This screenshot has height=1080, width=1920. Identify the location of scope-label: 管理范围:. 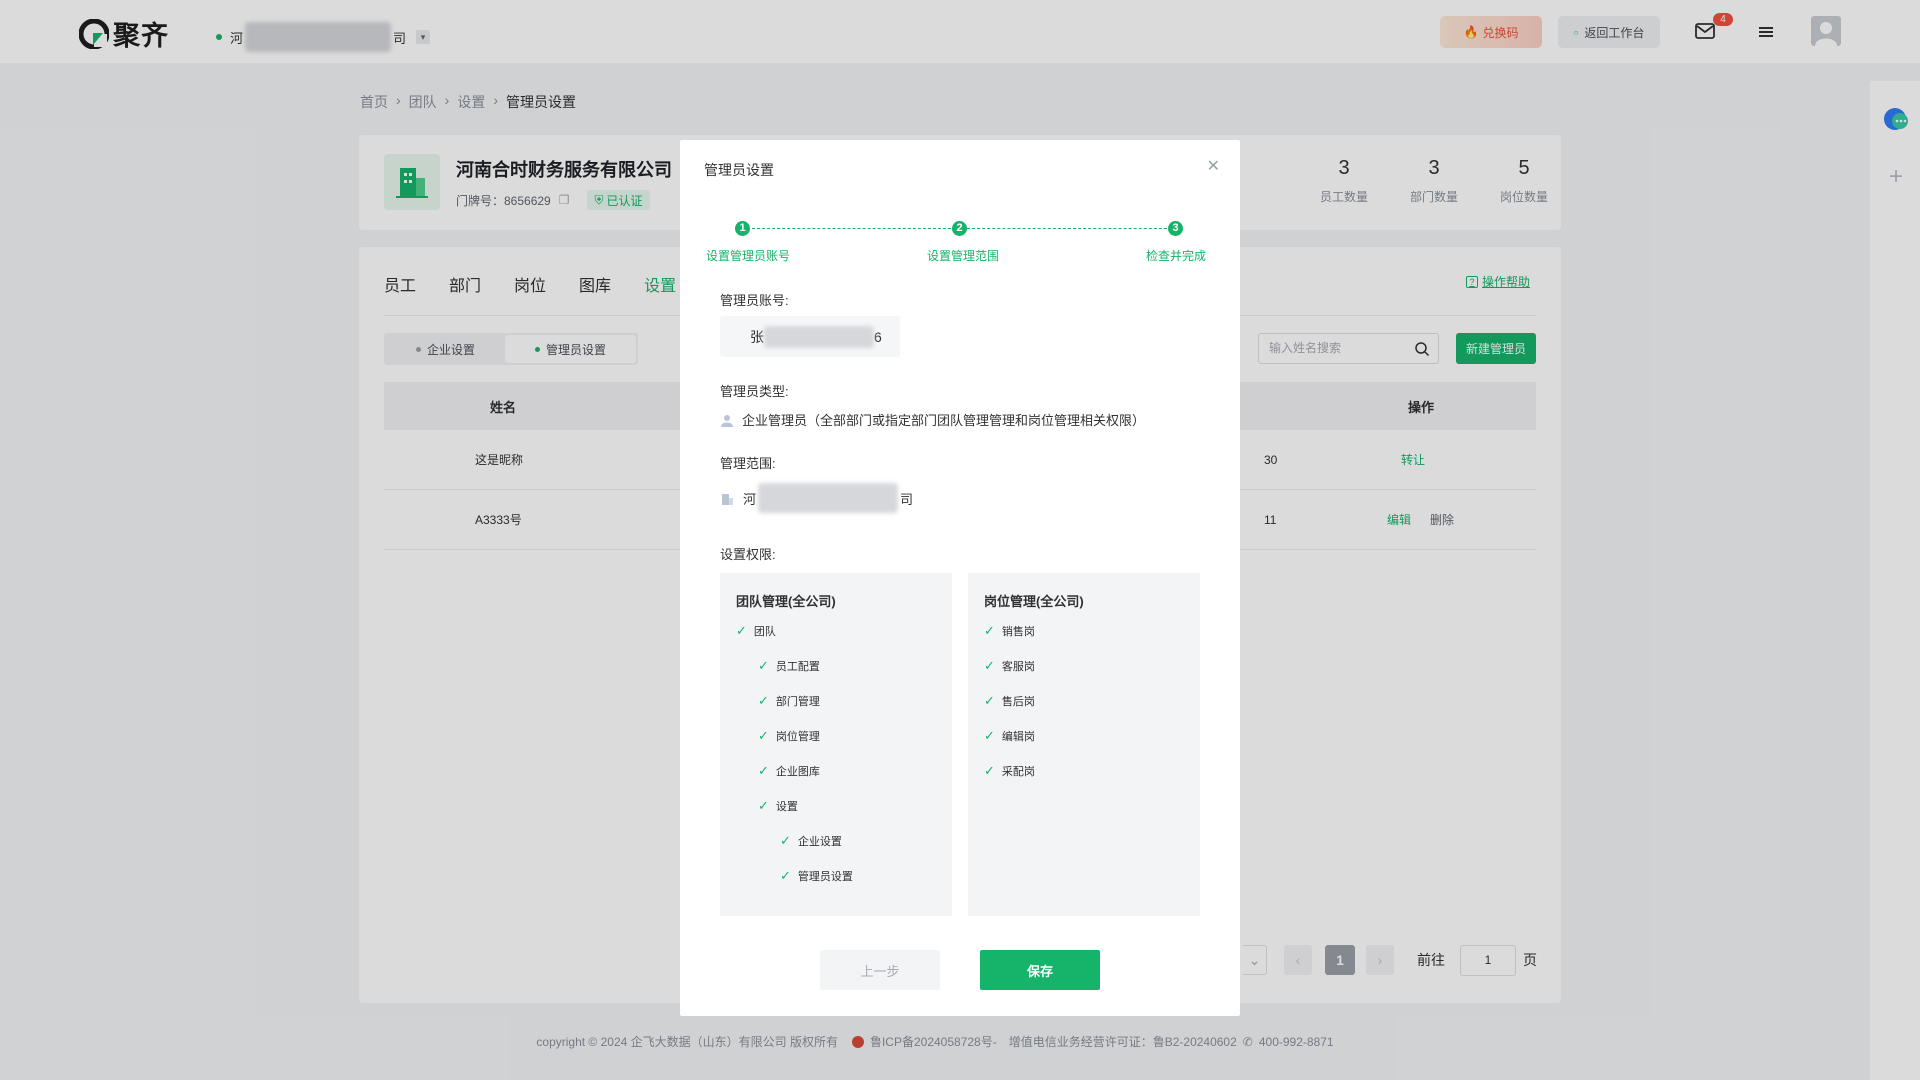
(748, 463).